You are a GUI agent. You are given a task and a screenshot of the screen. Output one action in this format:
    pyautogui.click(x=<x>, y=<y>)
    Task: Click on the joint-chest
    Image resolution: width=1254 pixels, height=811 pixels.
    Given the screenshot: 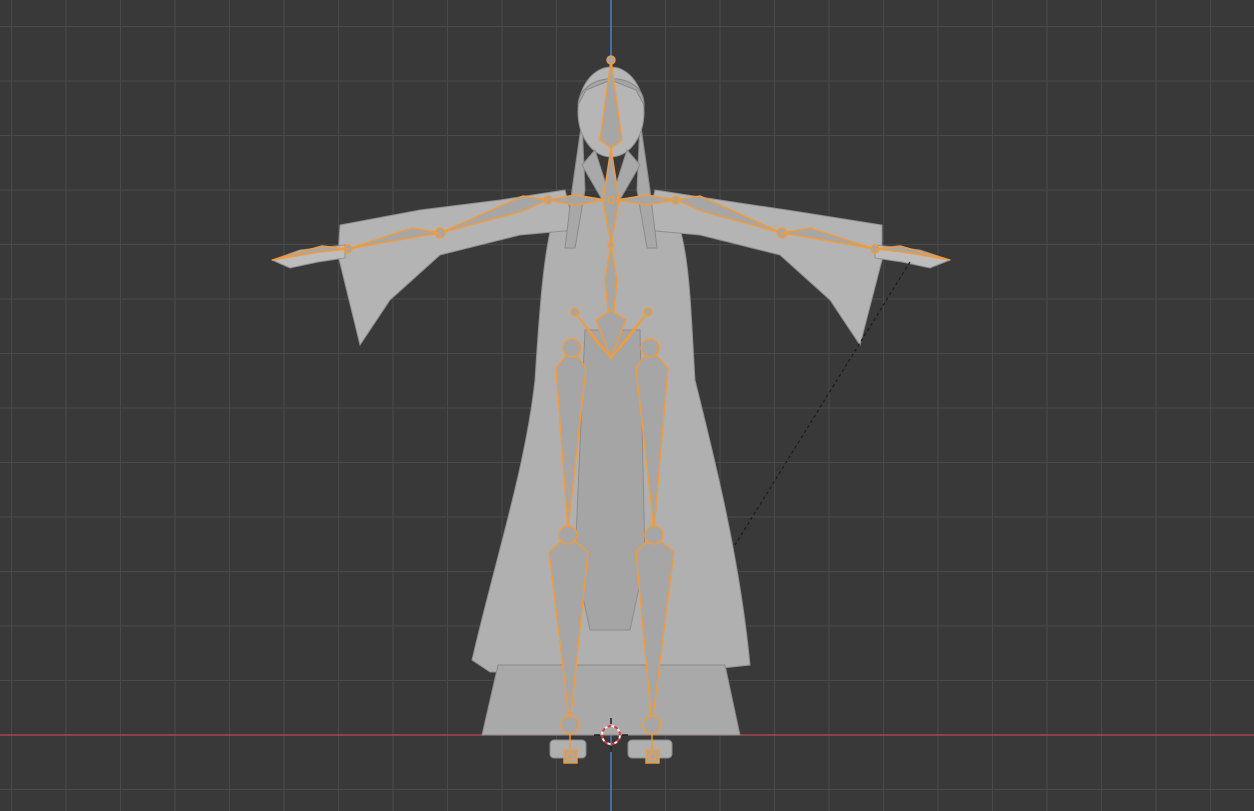 What is the action you would take?
    pyautogui.click(x=611, y=200)
    